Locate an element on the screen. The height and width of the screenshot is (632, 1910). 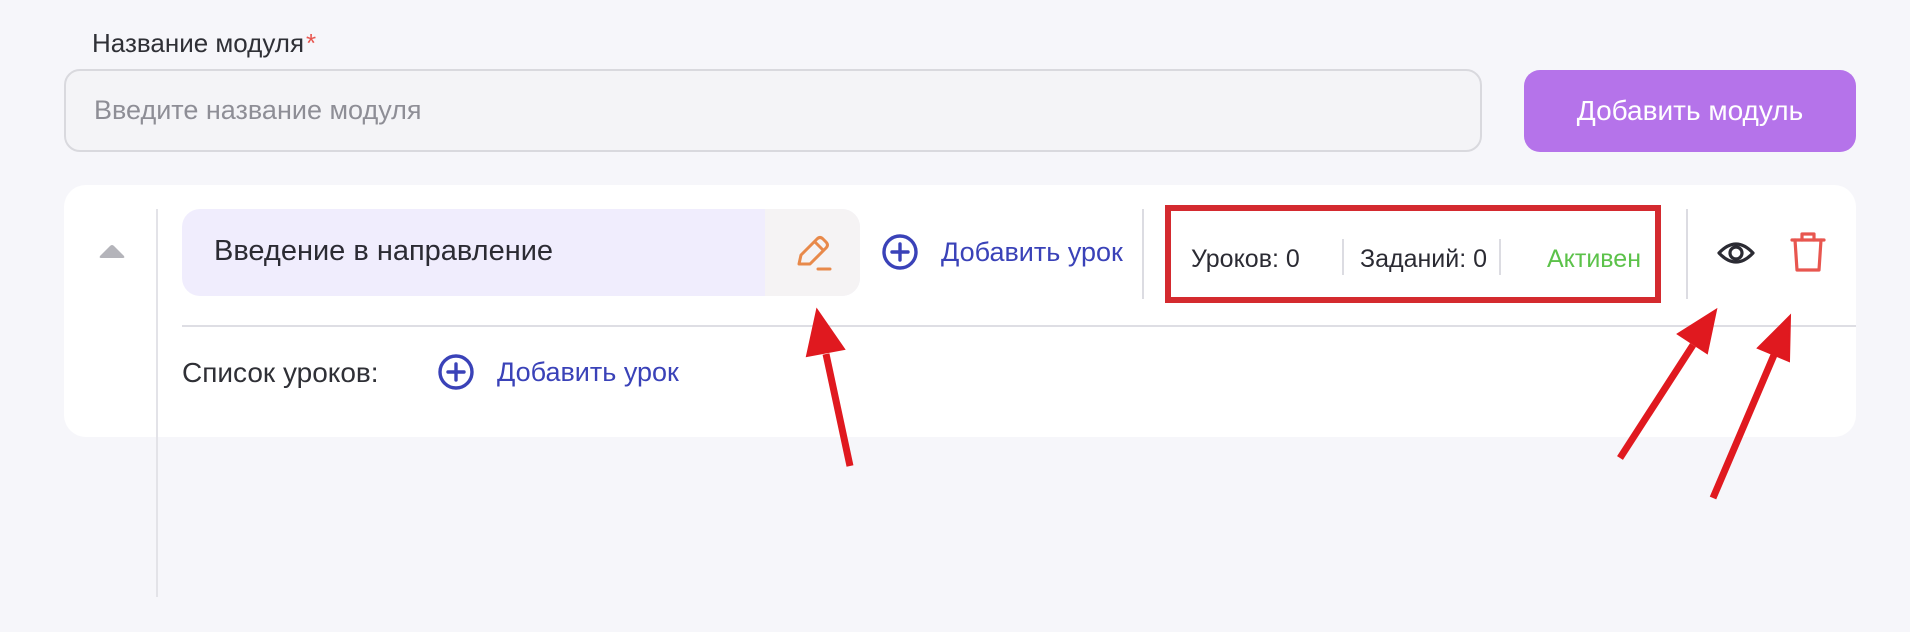
trash-icon is located at coordinates (1808, 252).